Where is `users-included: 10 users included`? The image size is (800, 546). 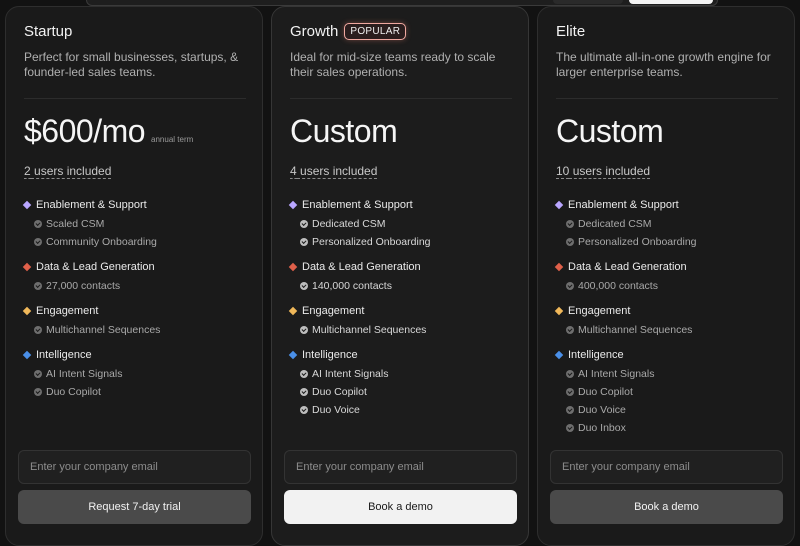 users-included: 10 users included is located at coordinates (603, 171).